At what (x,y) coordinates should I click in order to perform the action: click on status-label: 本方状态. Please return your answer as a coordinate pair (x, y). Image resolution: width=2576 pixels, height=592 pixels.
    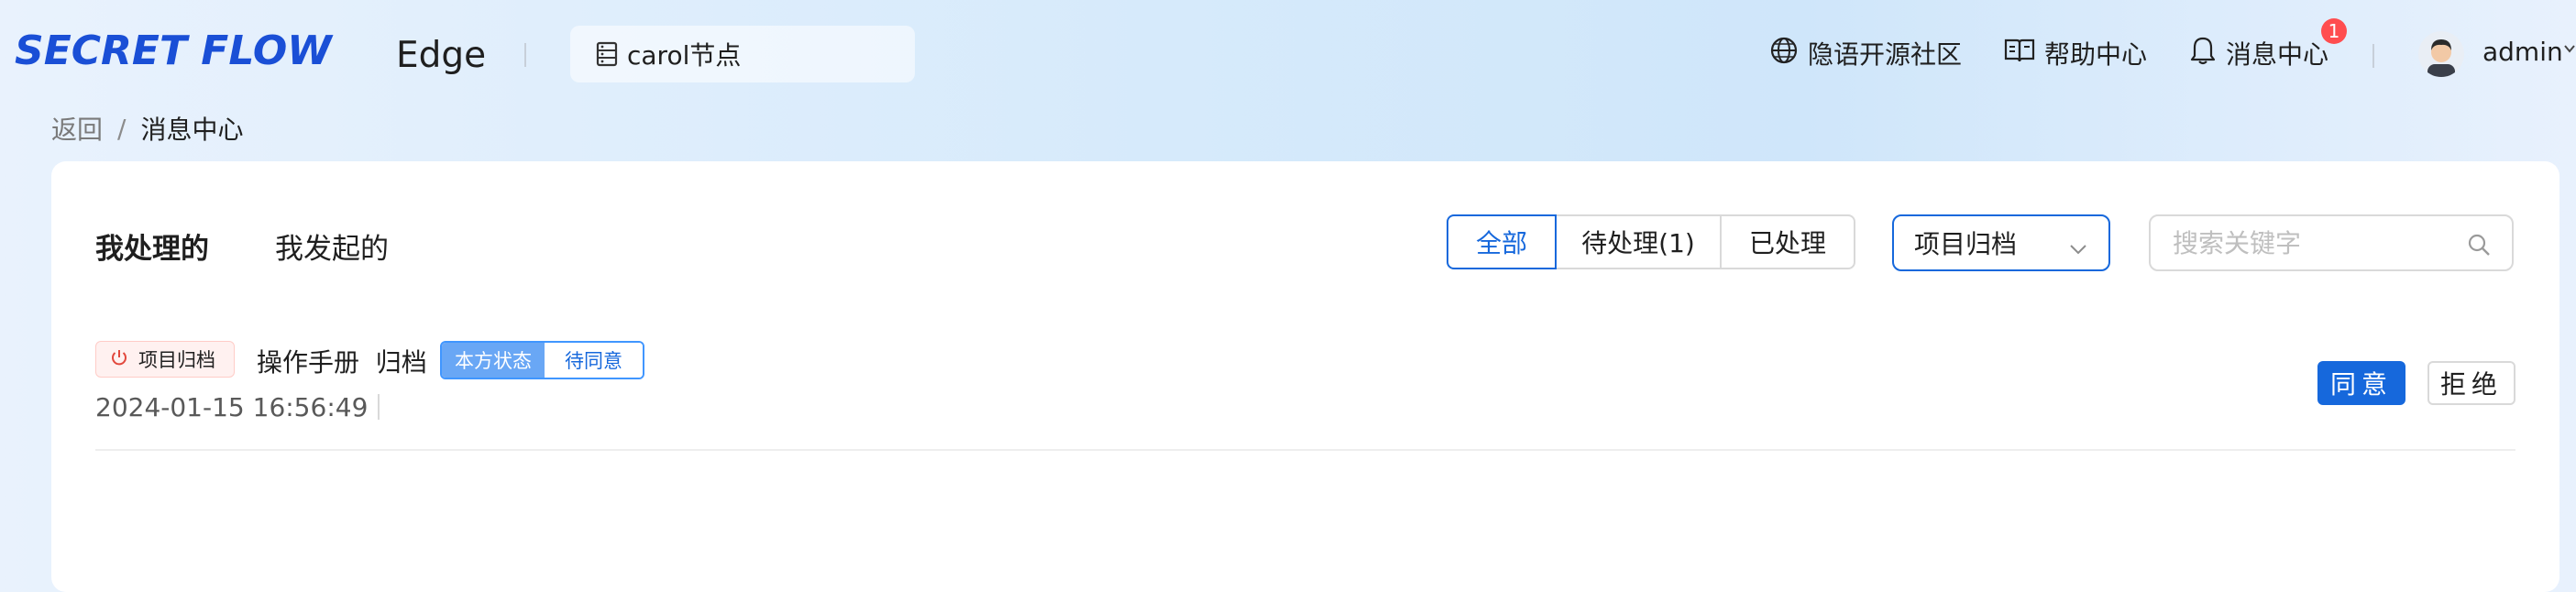
    Looking at the image, I should click on (493, 360).